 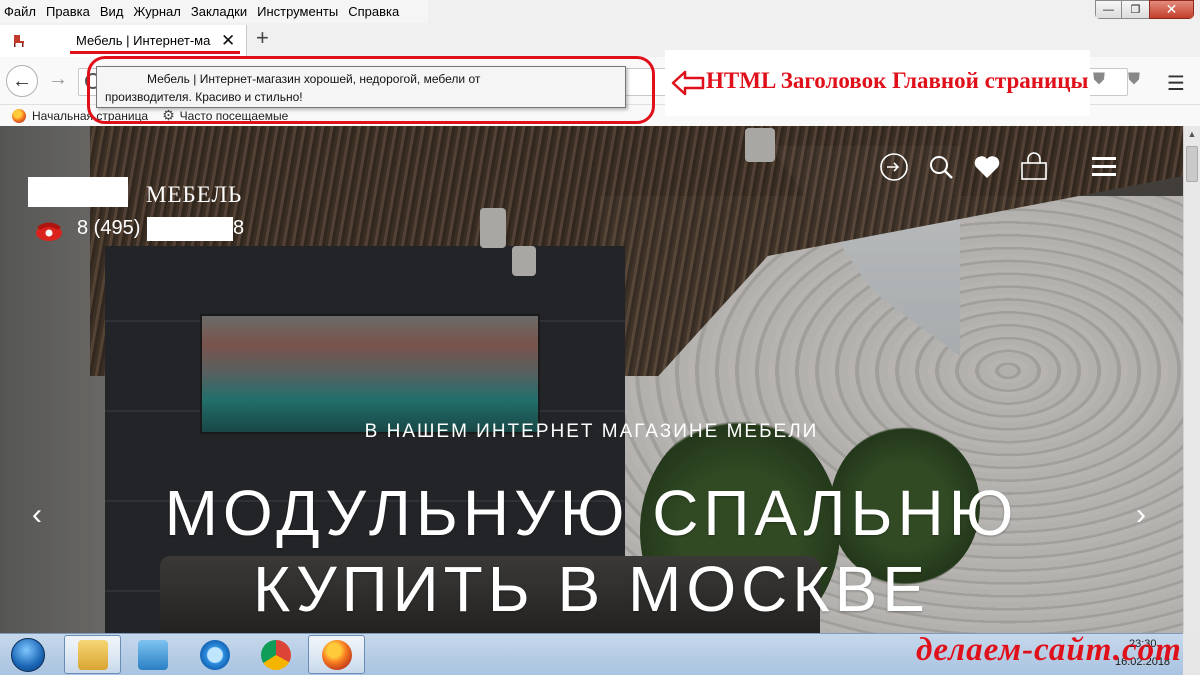 What do you see at coordinates (1191, 379) in the screenshot?
I see `page-scrollbar: ▲` at bounding box center [1191, 379].